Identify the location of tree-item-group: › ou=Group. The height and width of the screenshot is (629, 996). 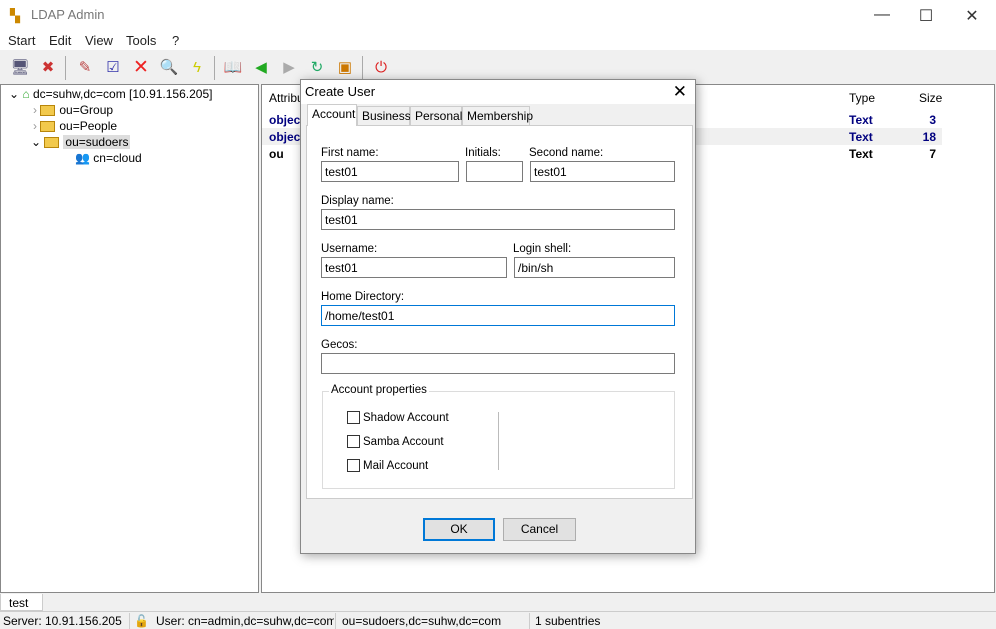
(73, 110).